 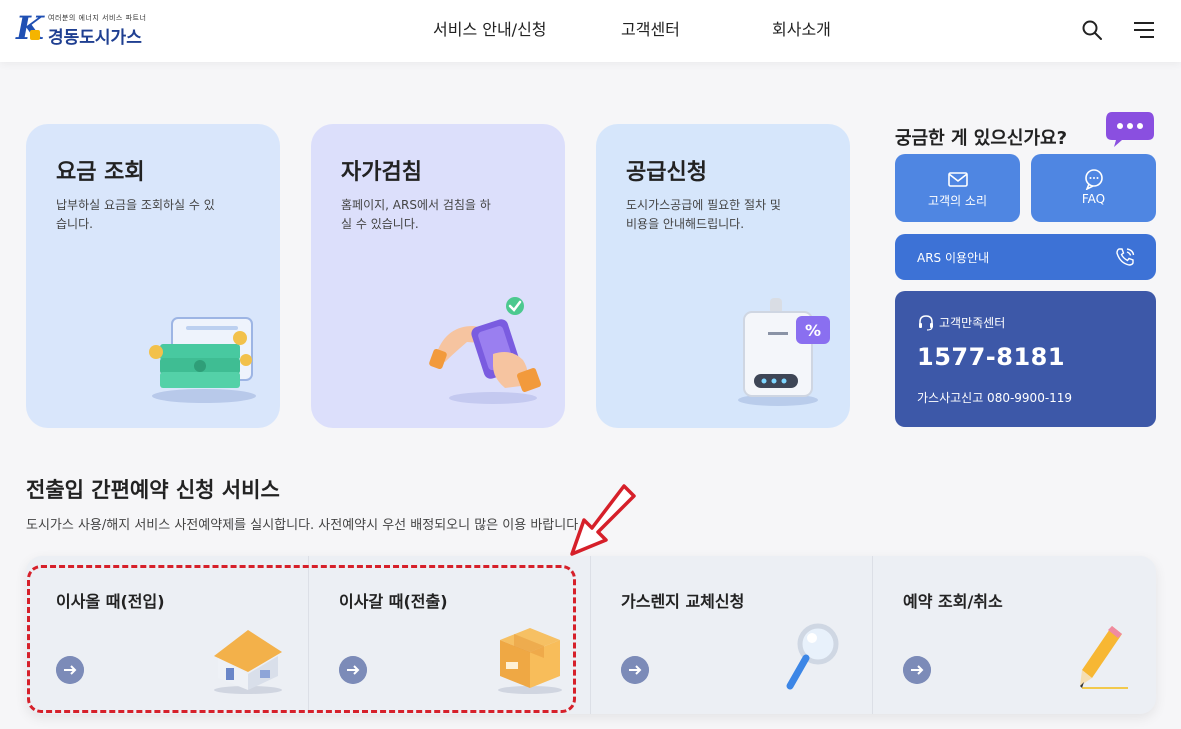 I want to click on headset-icon, so click(x=926, y=323).